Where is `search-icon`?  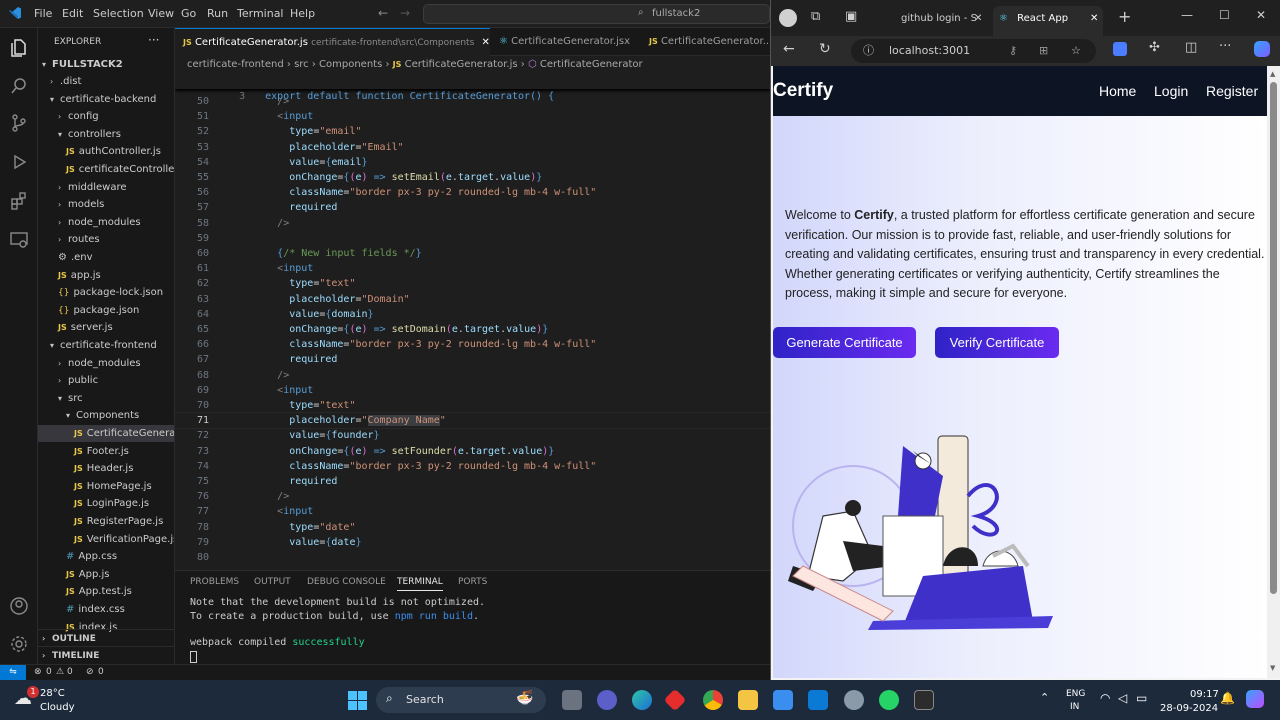
search-icon is located at coordinates (19, 86).